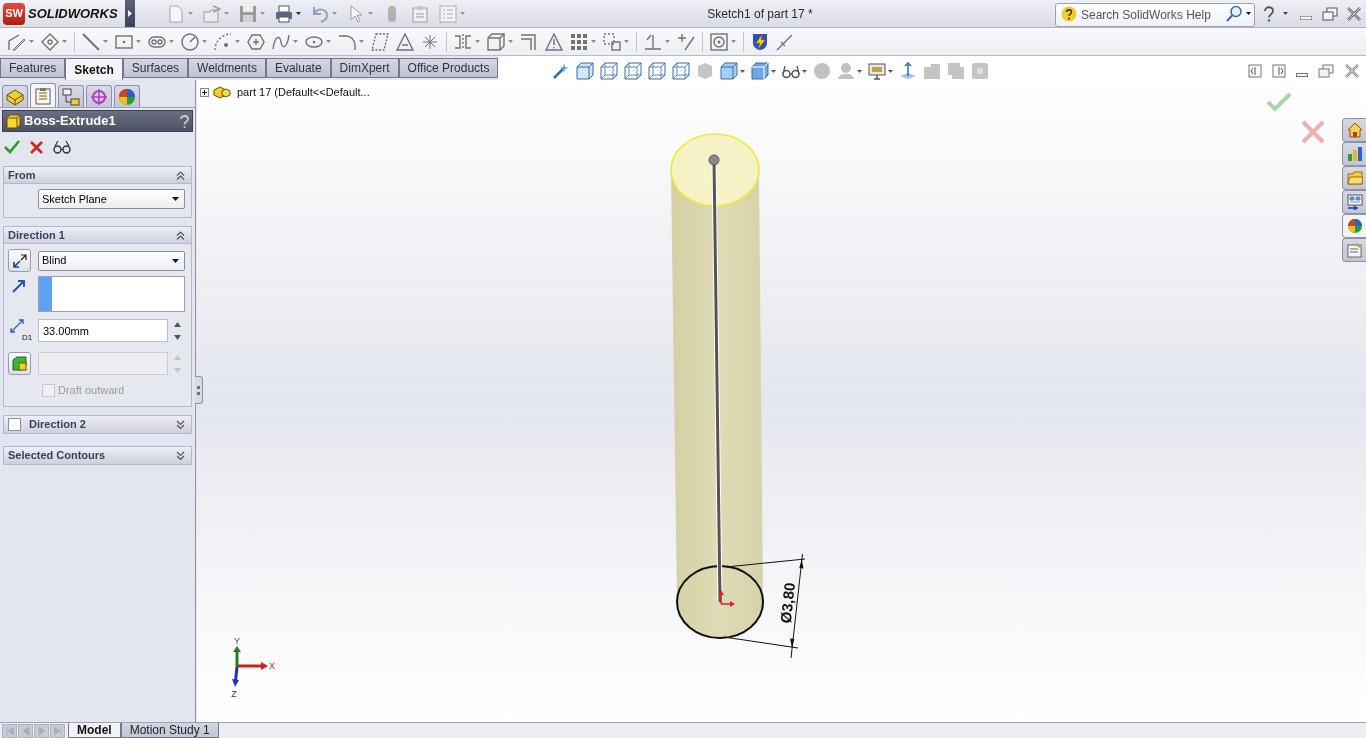 This screenshot has width=1366, height=738. Describe the element at coordinates (223, 41) in the screenshot. I see `arc-icon` at that location.